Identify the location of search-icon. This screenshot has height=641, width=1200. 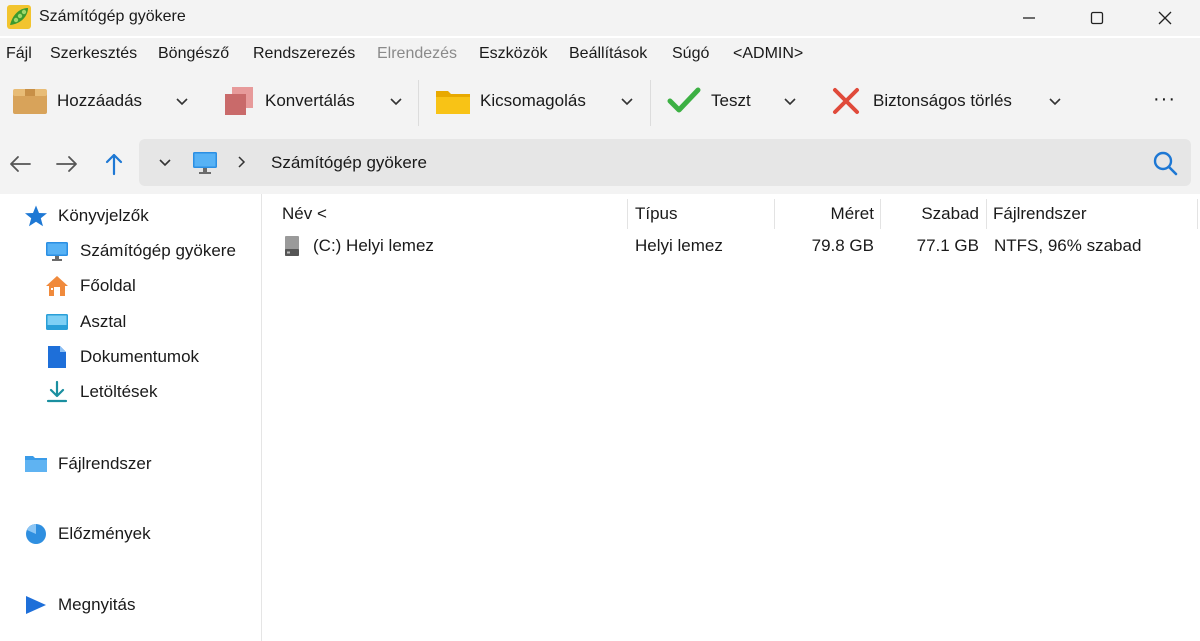
(1165, 163).